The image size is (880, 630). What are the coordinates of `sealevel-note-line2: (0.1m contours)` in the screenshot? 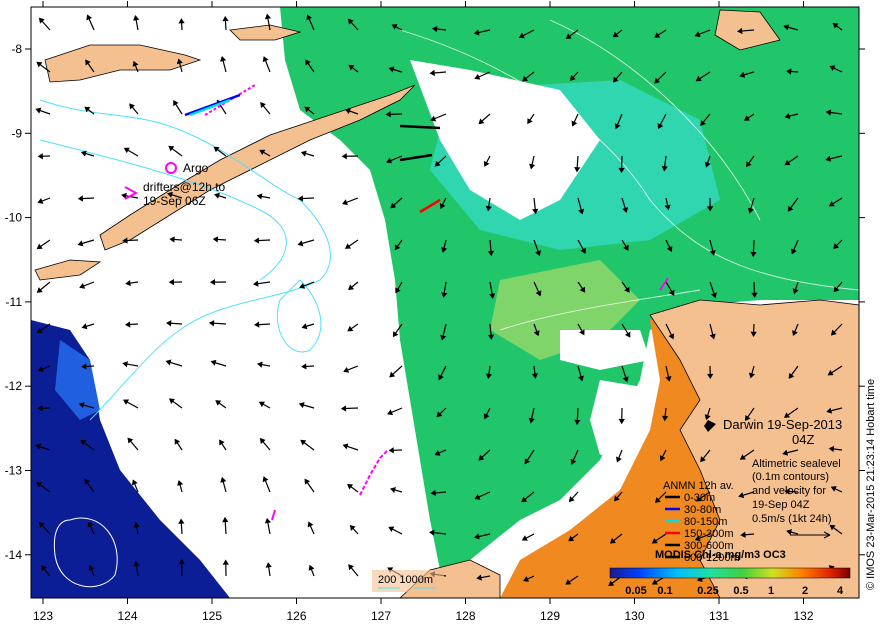 It's located at (790, 477).